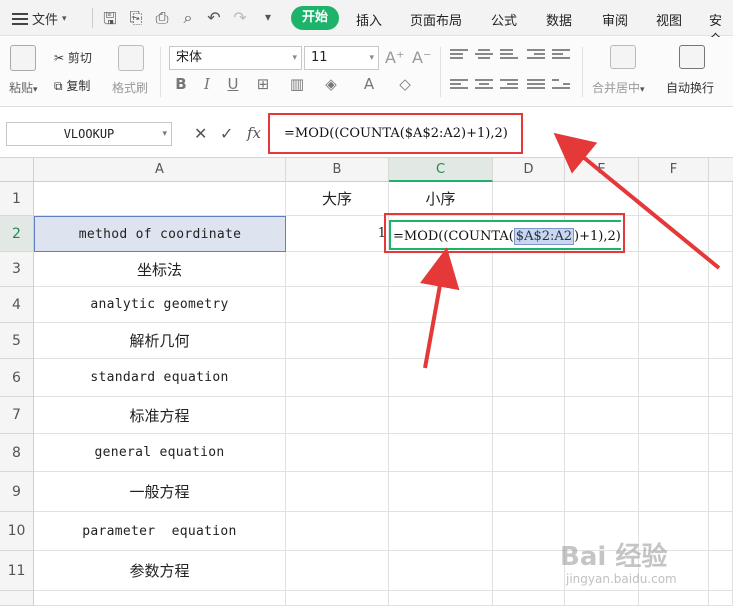 The height and width of the screenshot is (606, 733). What do you see at coordinates (160, 234) in the screenshot?
I see `cell-a2: method of coordinate` at bounding box center [160, 234].